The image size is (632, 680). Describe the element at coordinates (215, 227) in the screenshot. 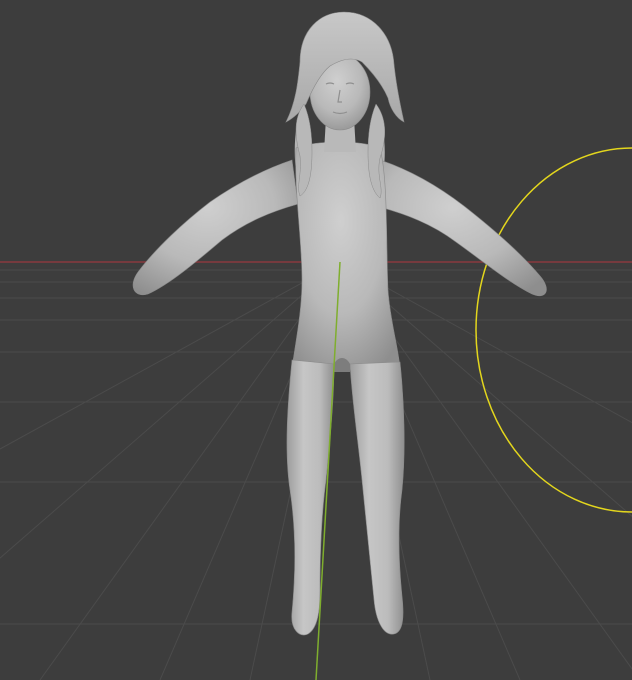

I see `left-arm` at that location.